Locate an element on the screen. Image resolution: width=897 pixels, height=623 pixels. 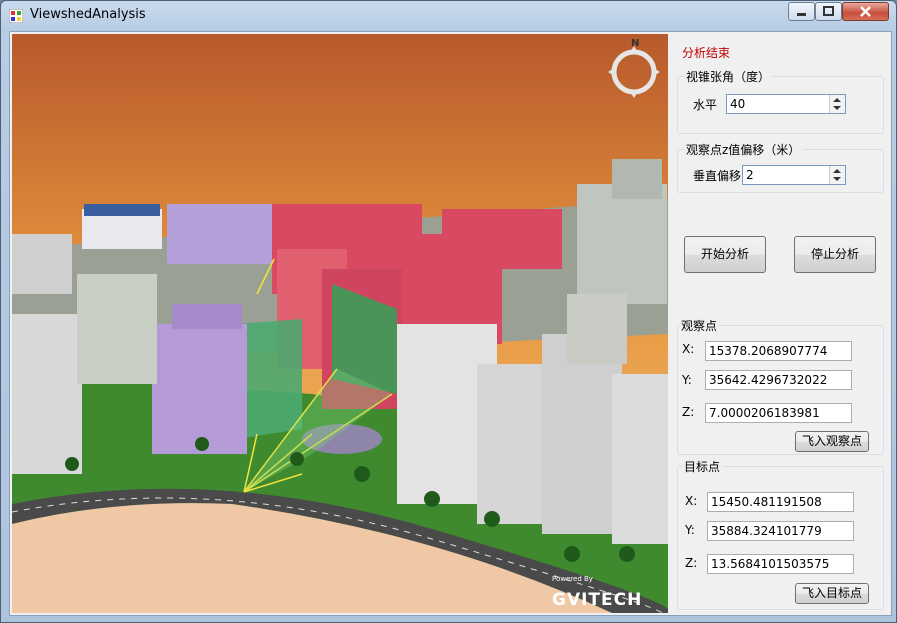
target-z-label: Z: is located at coordinates (691, 563).